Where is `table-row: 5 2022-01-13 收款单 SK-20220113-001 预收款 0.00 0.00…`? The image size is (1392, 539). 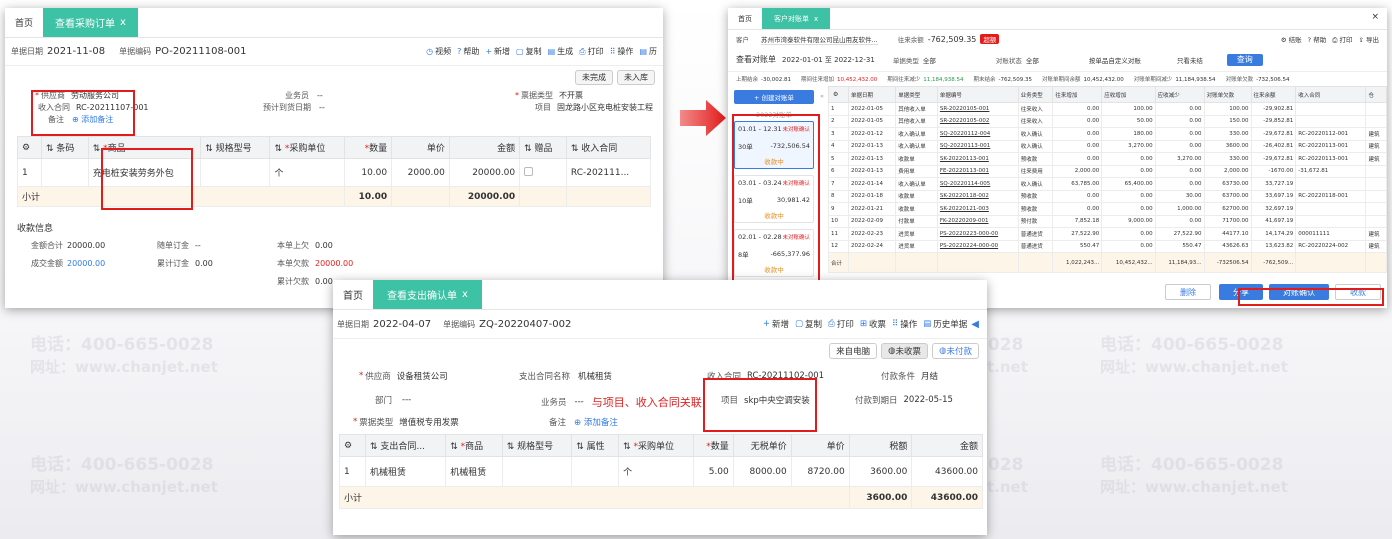 table-row: 5 2022-01-13 收款单 SK-20220113-001 预收款 0.00 0.00… is located at coordinates (1107, 159).